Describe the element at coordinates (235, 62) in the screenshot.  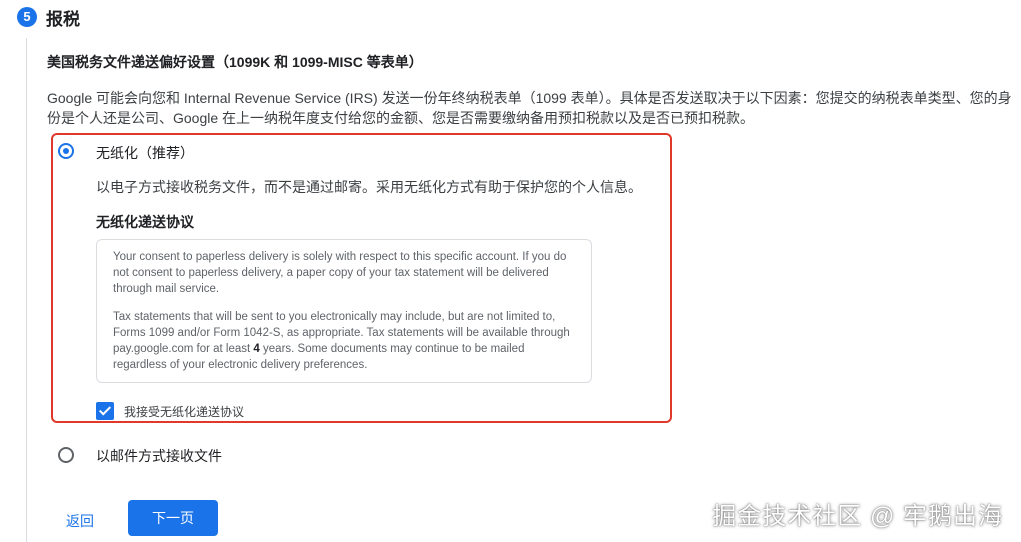
I see `preferences-title: 美国税务文件递送偏好设置（1099K 和 1099-MISC 等表单）` at that location.